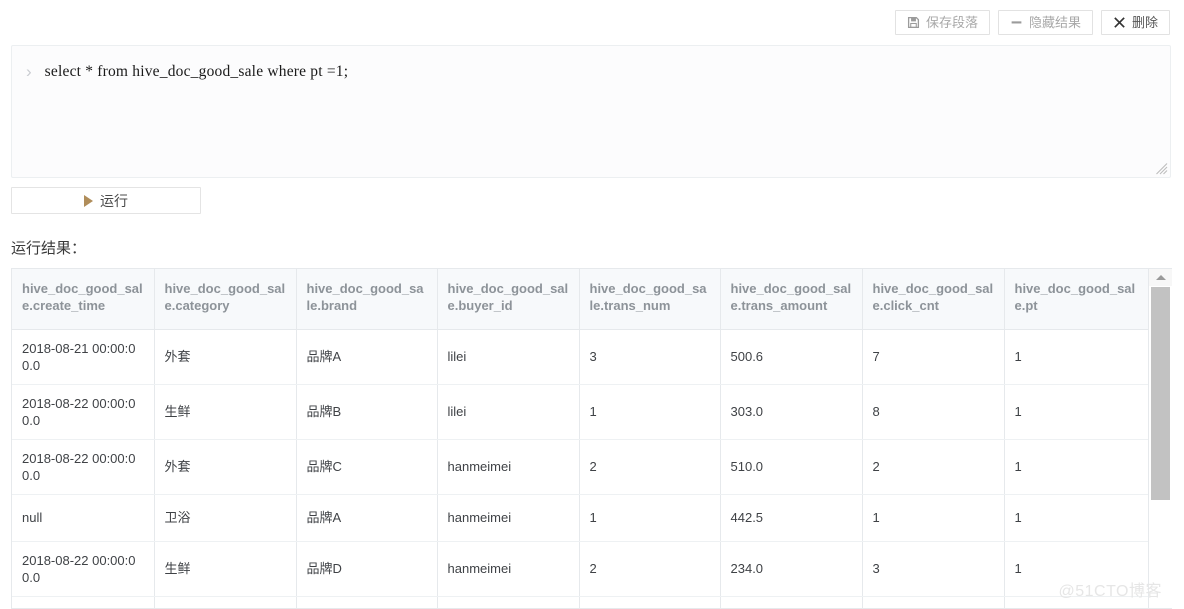 The height and width of the screenshot is (609, 1184). I want to click on cell-trans-amount: 442.5, so click(791, 518).